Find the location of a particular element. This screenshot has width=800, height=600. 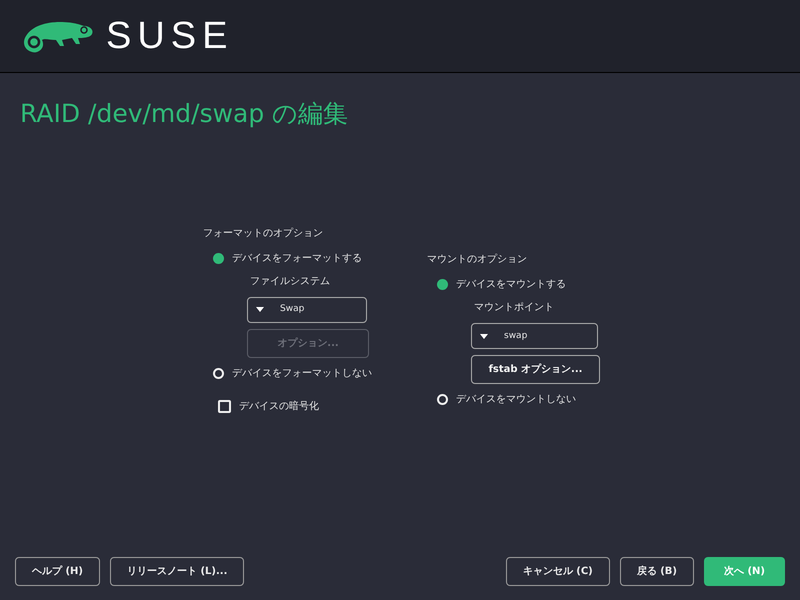

radio-label: デバイスをマウントする is located at coordinates (511, 285).